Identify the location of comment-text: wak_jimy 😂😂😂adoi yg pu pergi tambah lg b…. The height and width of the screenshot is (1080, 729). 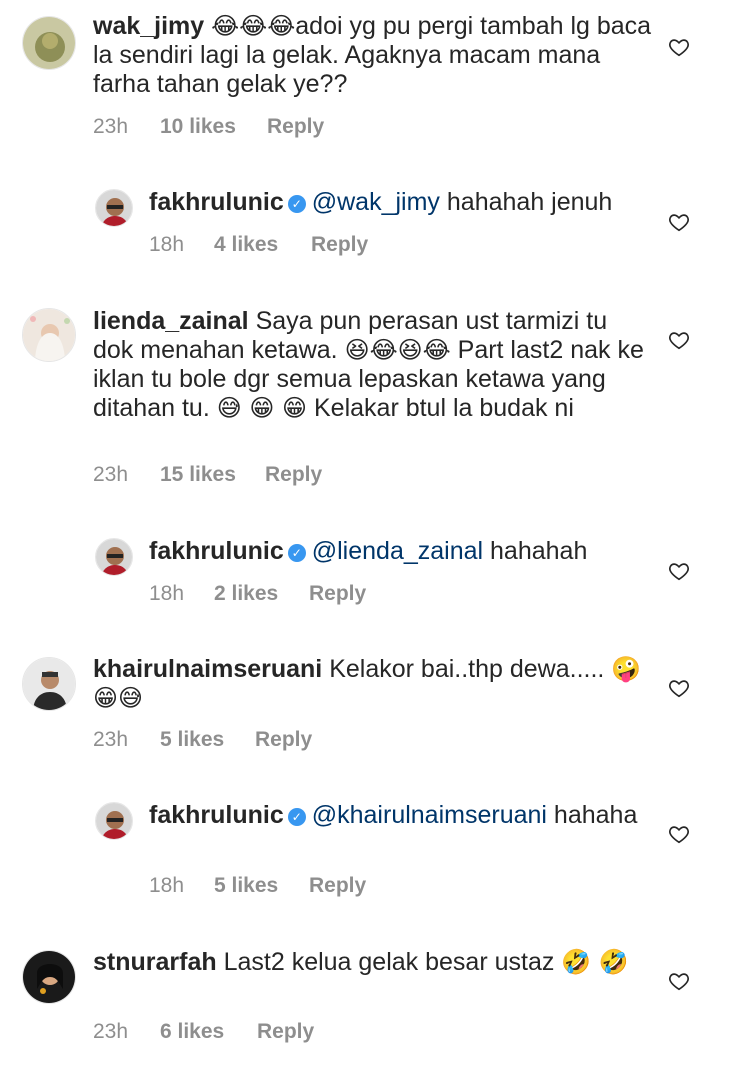
(378, 55).